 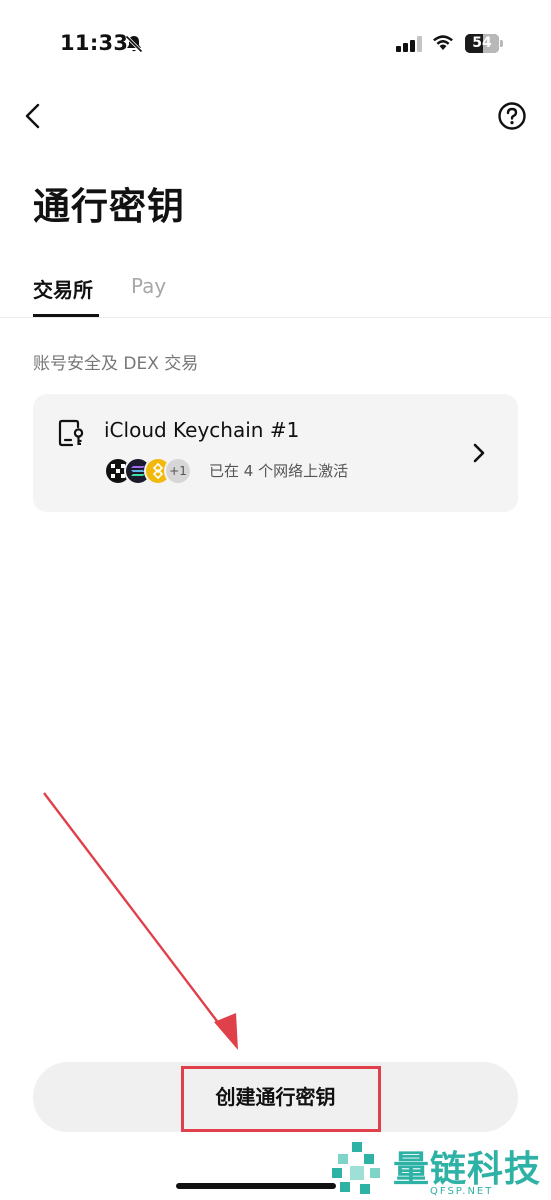 What do you see at coordinates (109, 206) in the screenshot?
I see `page-title: 通行密钥` at bounding box center [109, 206].